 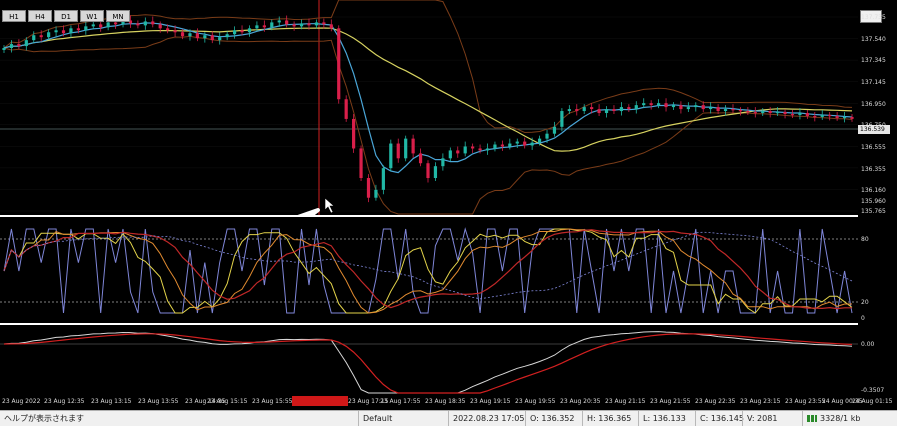 I want to click on timeframe-mn-button: MN, so click(x=118, y=16).